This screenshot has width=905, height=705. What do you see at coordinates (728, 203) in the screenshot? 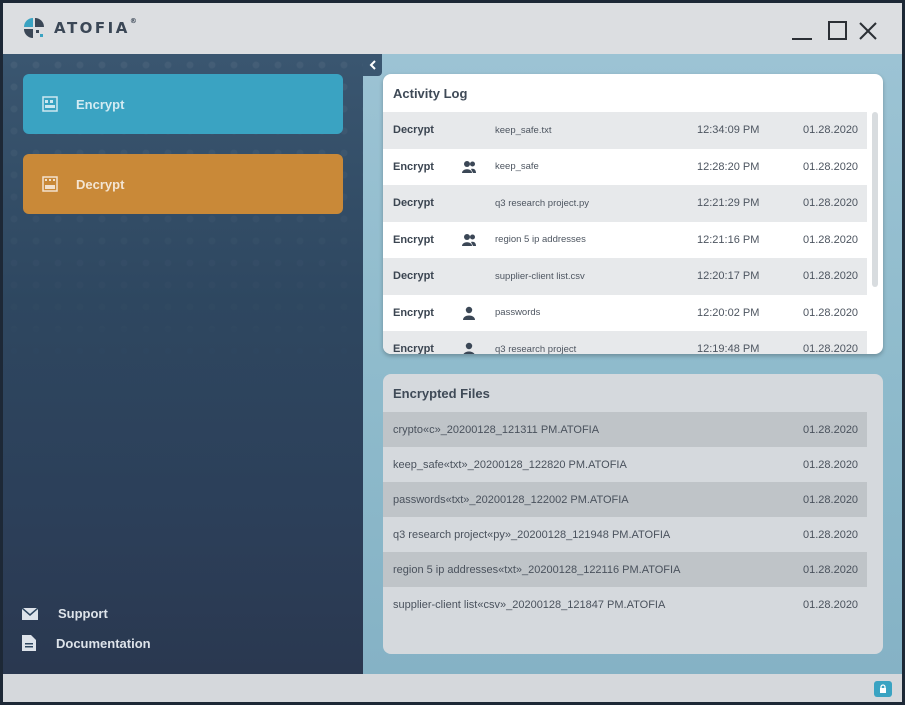
I see `time-cell: 12:21:29 PM` at bounding box center [728, 203].